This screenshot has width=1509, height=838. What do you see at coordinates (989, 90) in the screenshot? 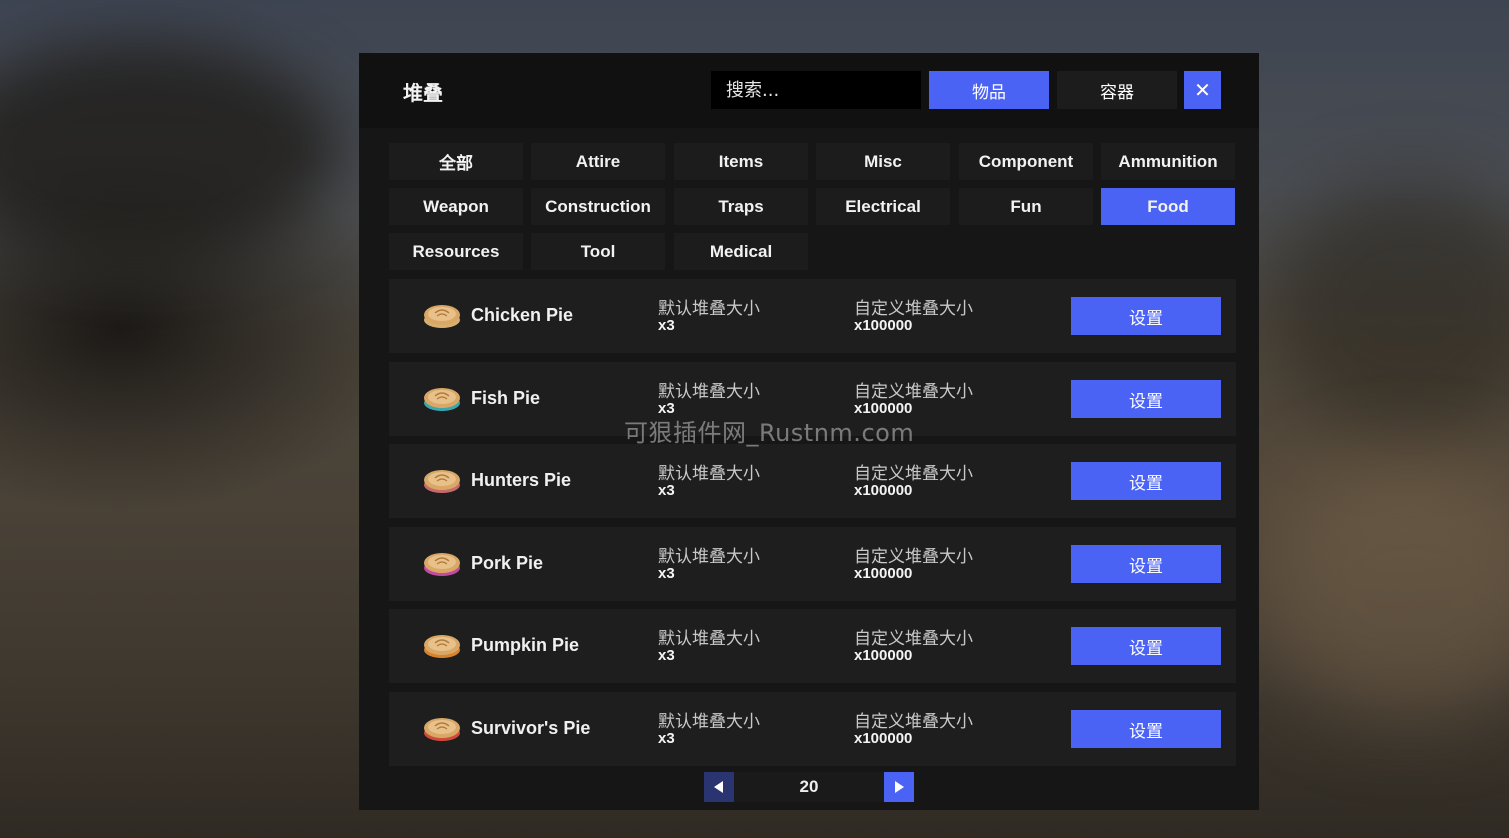
I see `items-mode-button: 物品` at bounding box center [989, 90].